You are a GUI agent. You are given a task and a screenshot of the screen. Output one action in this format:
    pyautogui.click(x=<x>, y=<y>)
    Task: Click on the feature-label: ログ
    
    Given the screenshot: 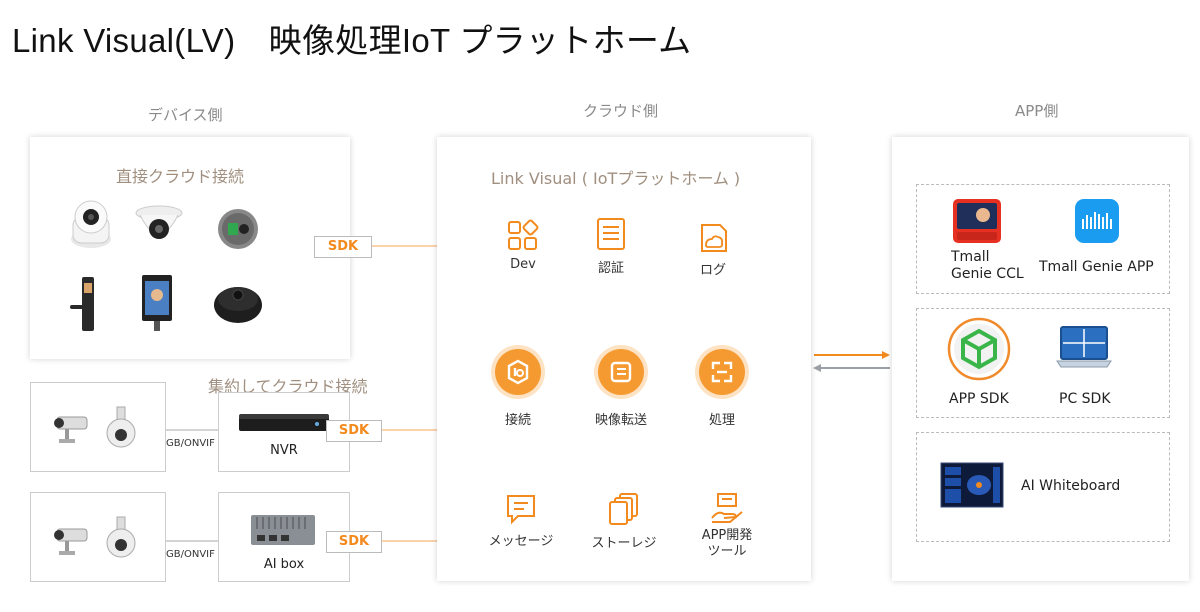 What is the action you would take?
    pyautogui.click(x=712, y=270)
    